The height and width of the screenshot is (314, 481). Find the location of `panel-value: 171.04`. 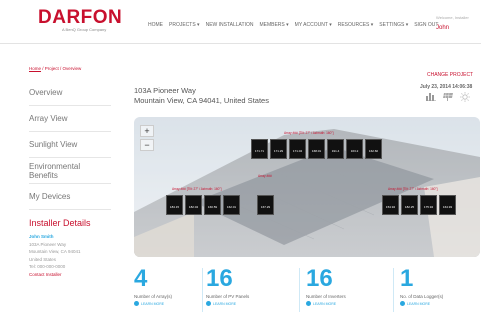

panel-value: 171.04 is located at coordinates (297, 151).